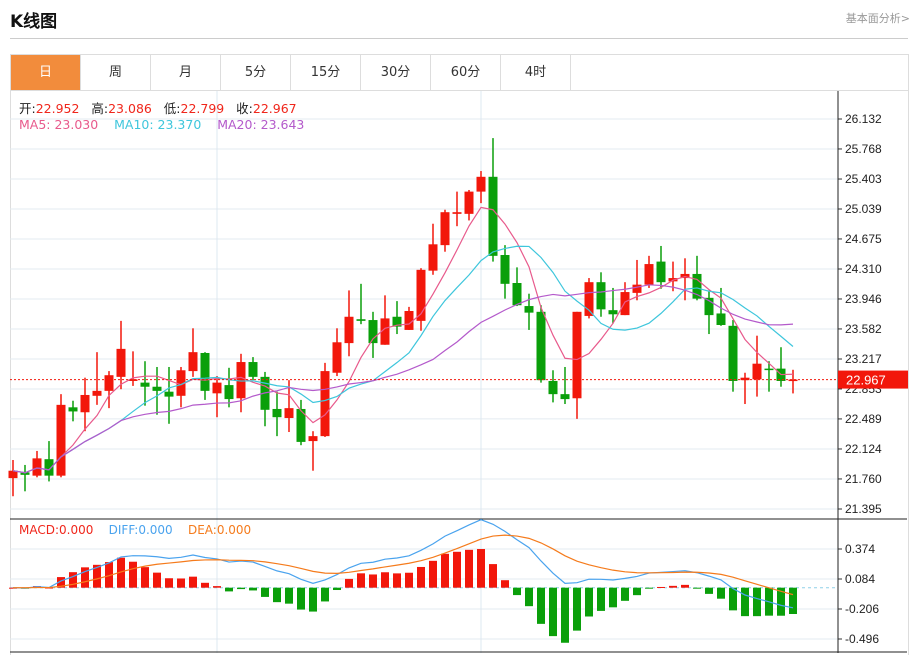 This screenshot has width=918, height=655. What do you see at coordinates (863, 329) in the screenshot?
I see `price-tick-label: 23.582` at bounding box center [863, 329].